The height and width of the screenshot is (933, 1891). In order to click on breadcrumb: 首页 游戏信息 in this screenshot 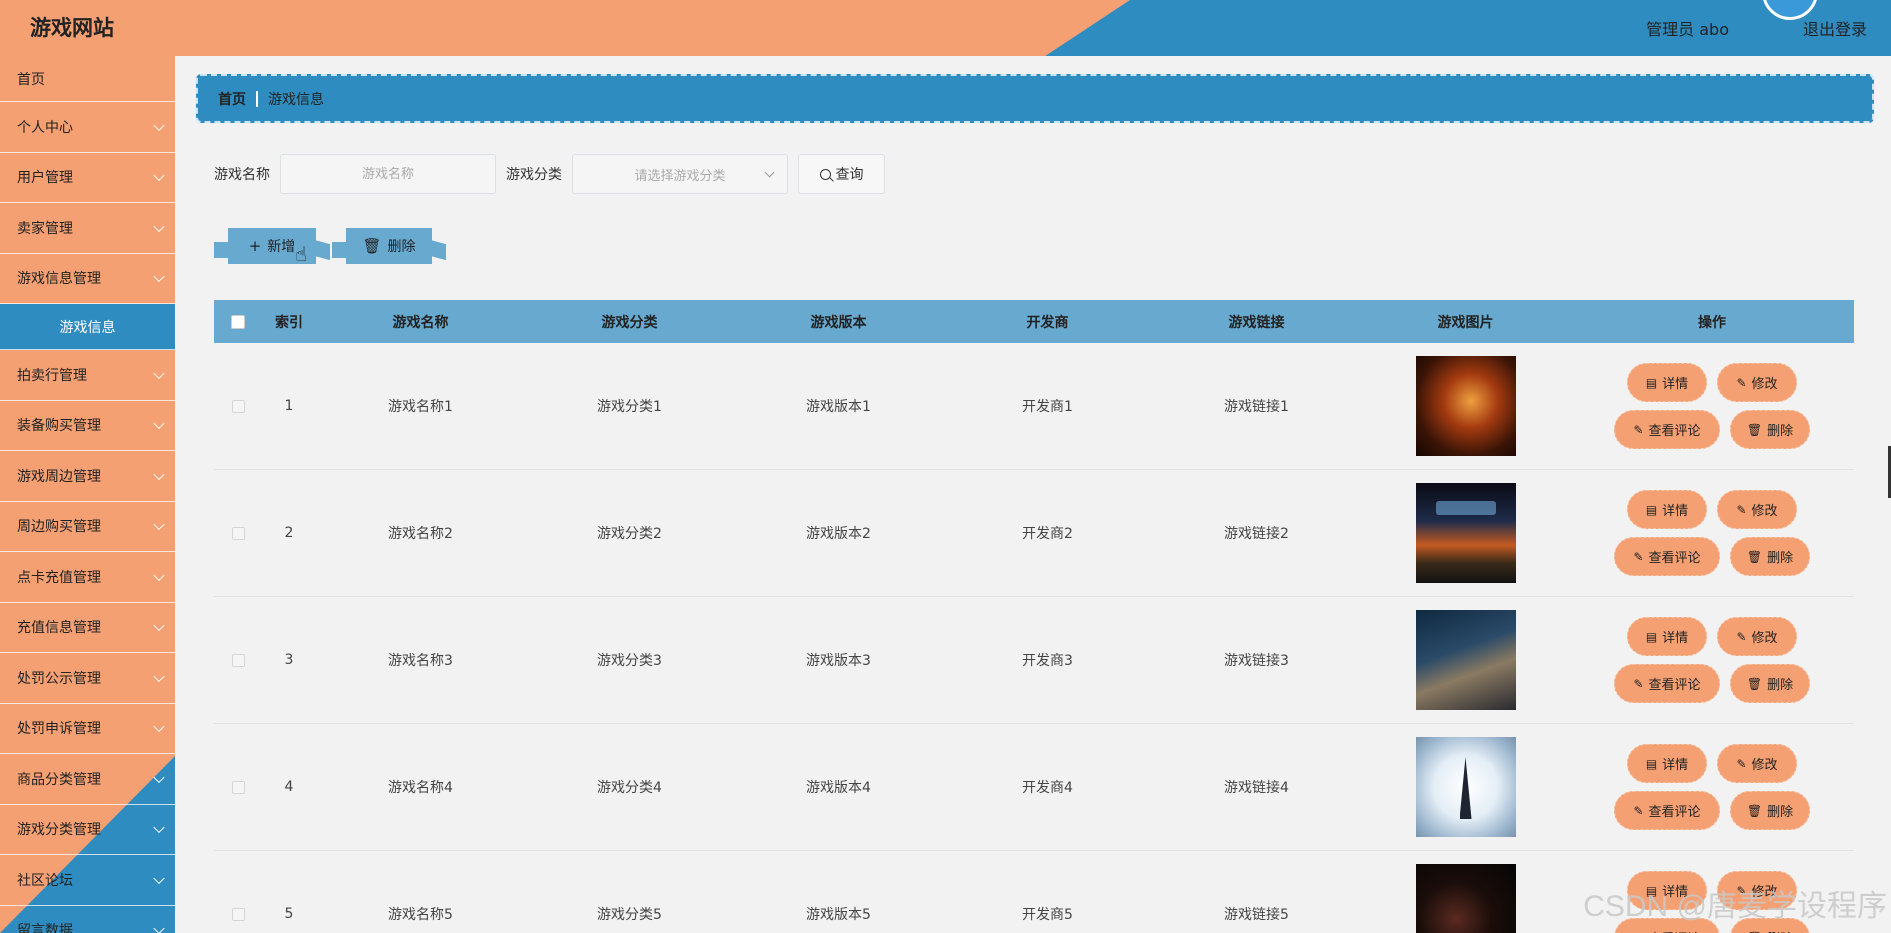, I will do `click(1035, 98)`.